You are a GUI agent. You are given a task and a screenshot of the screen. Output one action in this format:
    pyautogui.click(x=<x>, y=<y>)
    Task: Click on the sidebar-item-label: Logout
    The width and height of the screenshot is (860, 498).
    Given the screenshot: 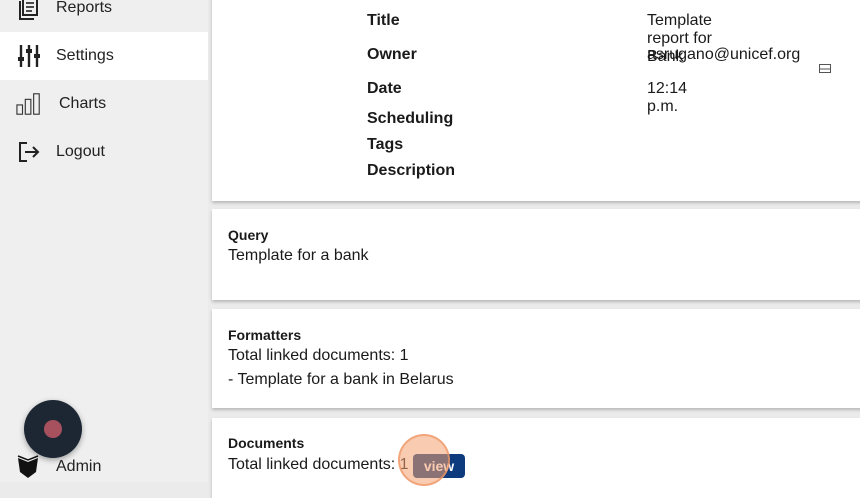 What is the action you would take?
    pyautogui.click(x=80, y=151)
    